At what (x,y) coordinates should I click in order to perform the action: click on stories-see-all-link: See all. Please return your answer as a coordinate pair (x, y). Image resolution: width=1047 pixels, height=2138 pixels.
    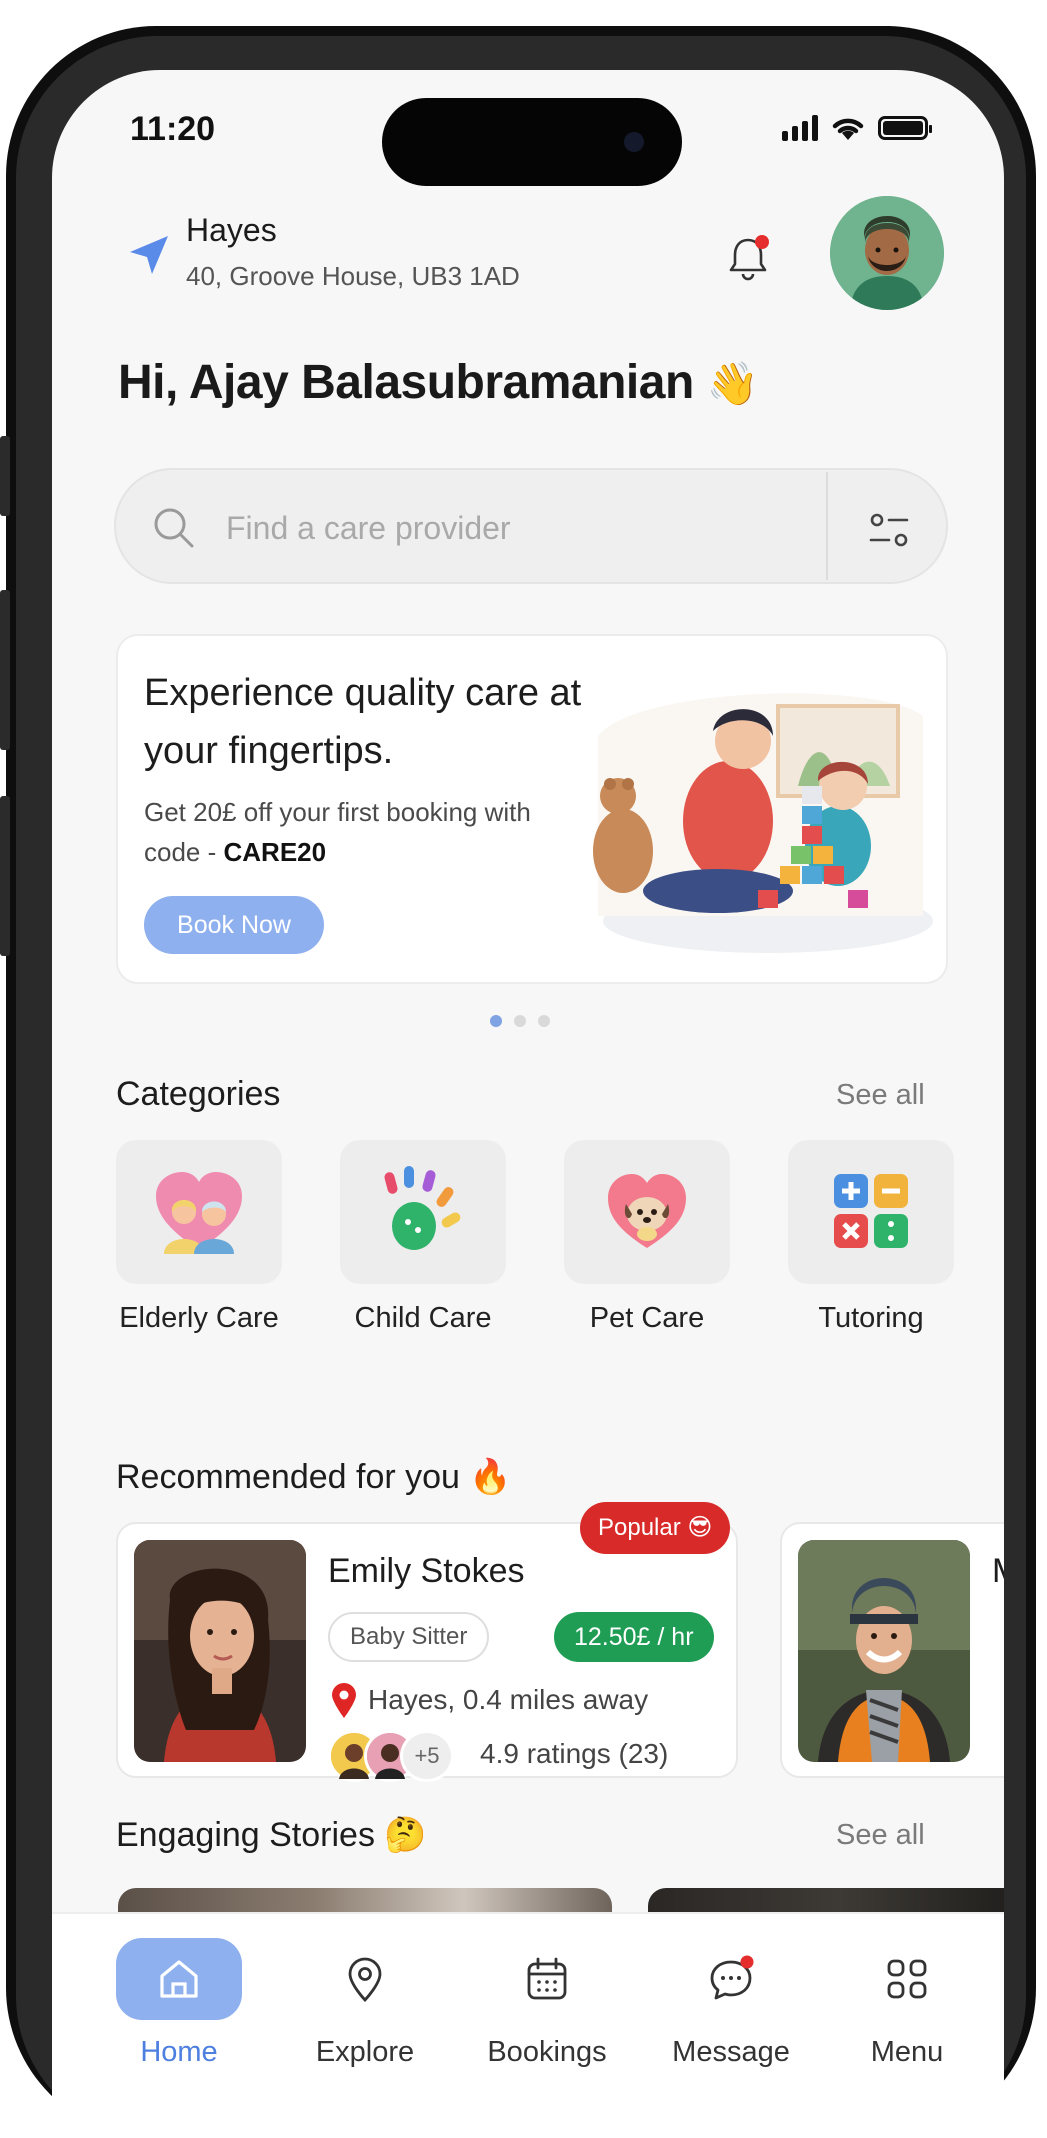
    Looking at the image, I should click on (880, 1835).